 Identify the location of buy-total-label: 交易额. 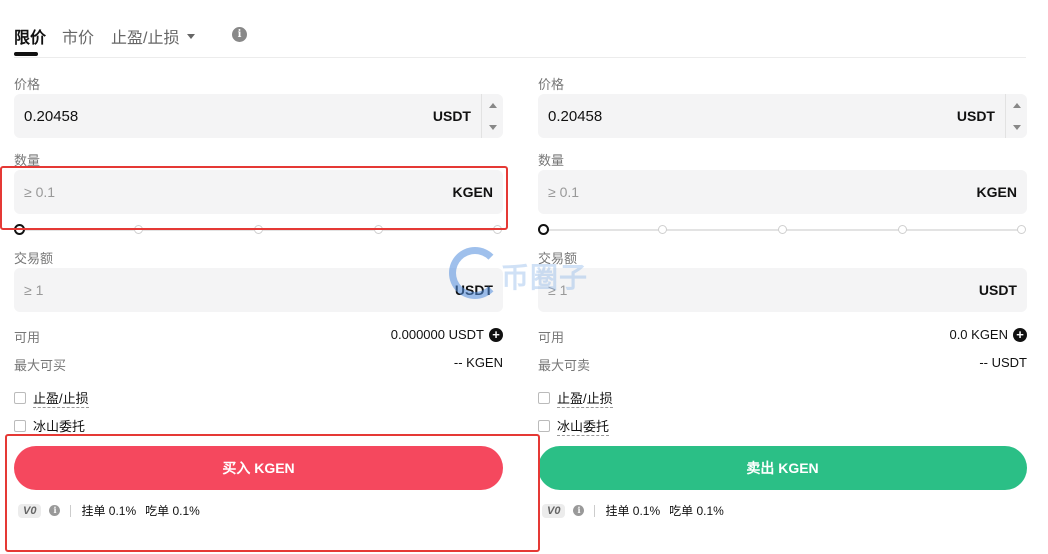
(34, 258).